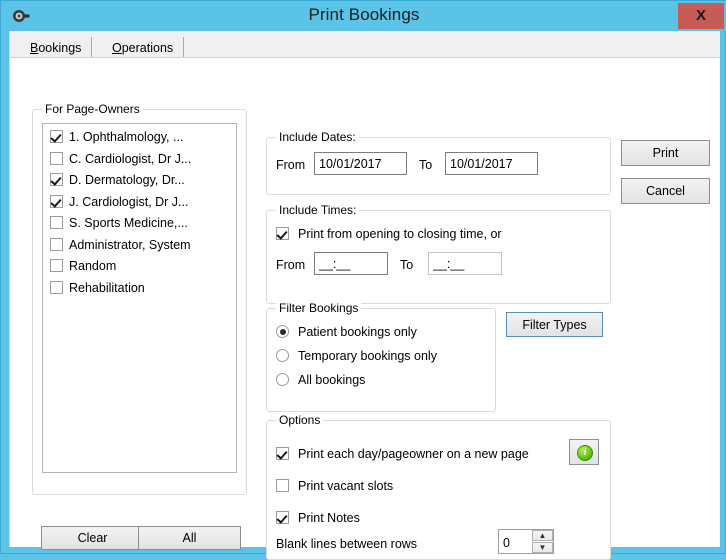  What do you see at coordinates (318, 210) in the screenshot?
I see `include-times-group-title: Include Times:` at bounding box center [318, 210].